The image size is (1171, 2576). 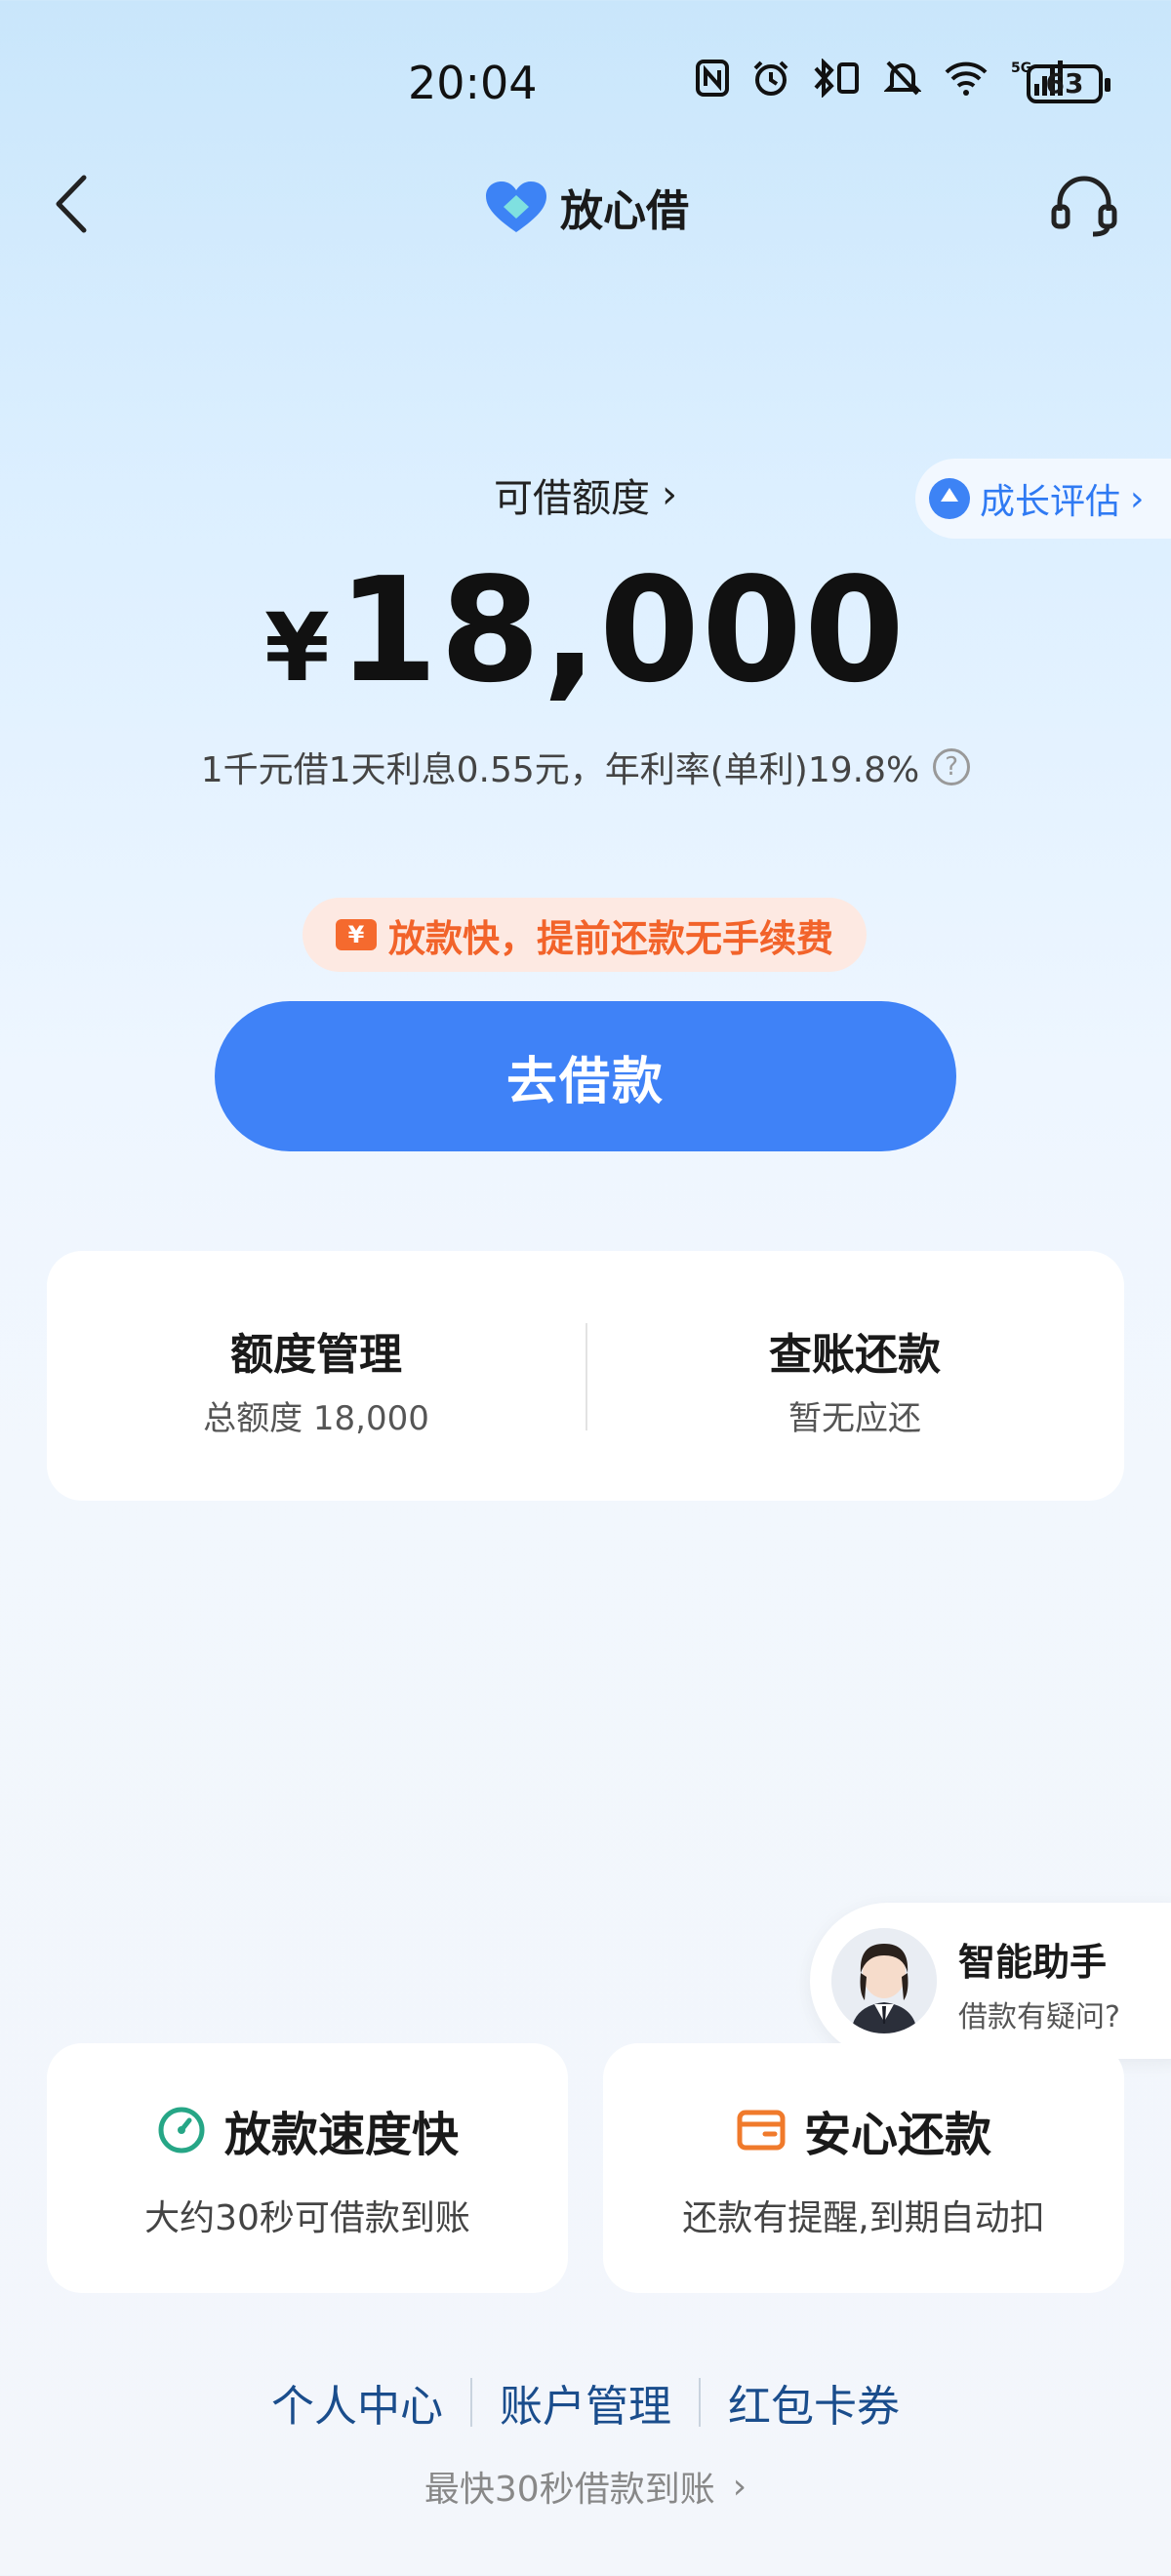 I want to click on smart-assistant-button: 智能助手 借款有疑问?, so click(x=990, y=1981).